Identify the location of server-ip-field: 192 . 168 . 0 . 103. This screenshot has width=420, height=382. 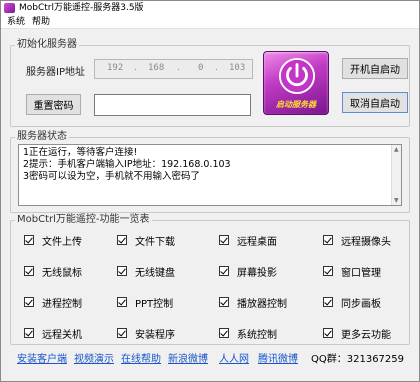
(173, 69).